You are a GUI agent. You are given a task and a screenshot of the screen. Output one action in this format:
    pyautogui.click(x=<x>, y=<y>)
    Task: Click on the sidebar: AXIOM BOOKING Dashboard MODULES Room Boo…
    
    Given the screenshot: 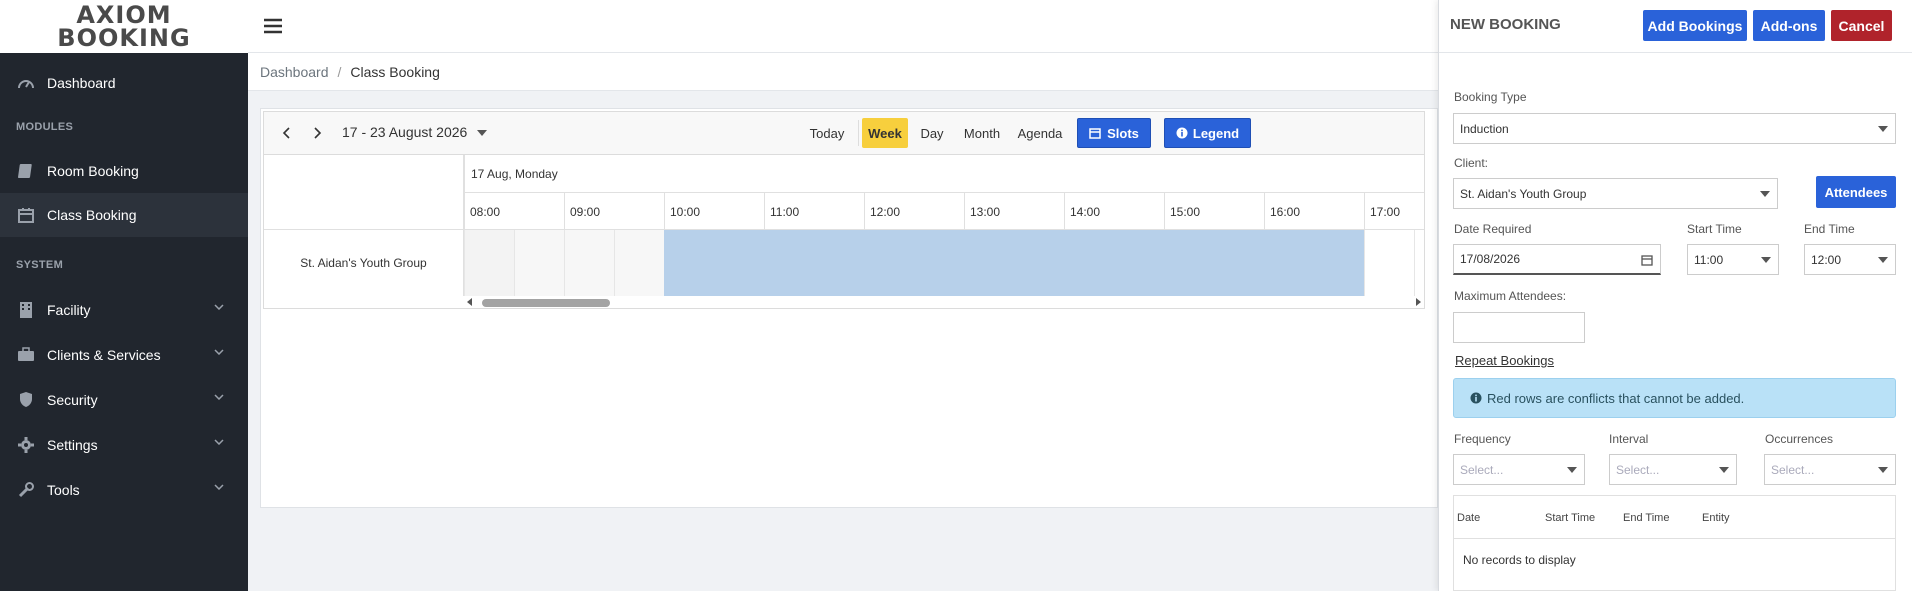 What is the action you would take?
    pyautogui.click(x=124, y=295)
    